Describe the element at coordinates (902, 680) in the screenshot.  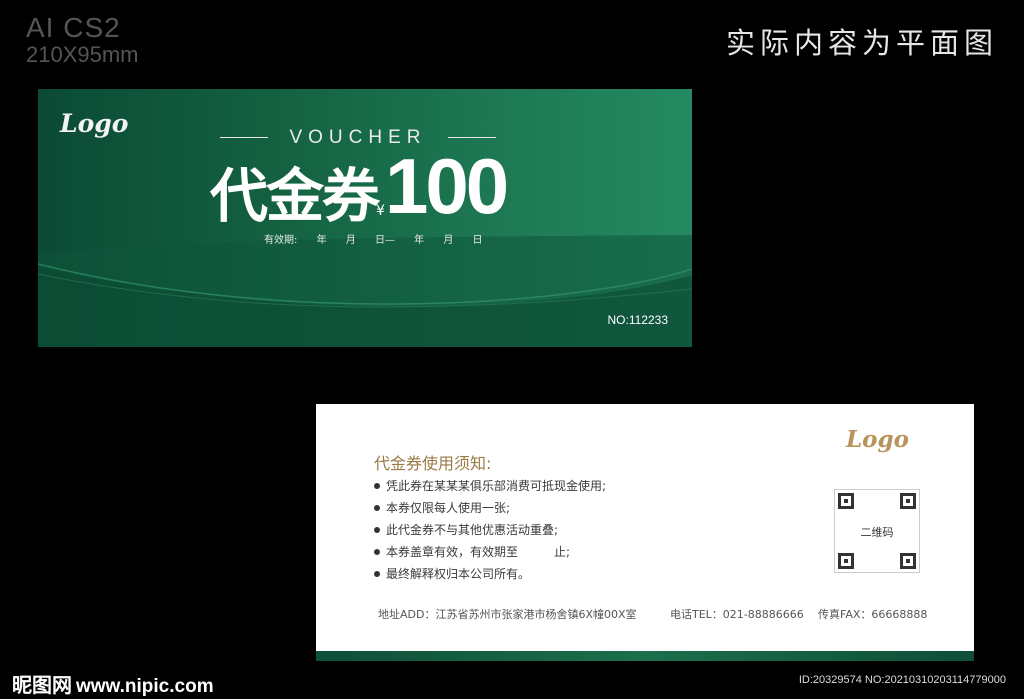
I see `watermark-id: ID:20329574 NO:20210310203114779000` at that location.